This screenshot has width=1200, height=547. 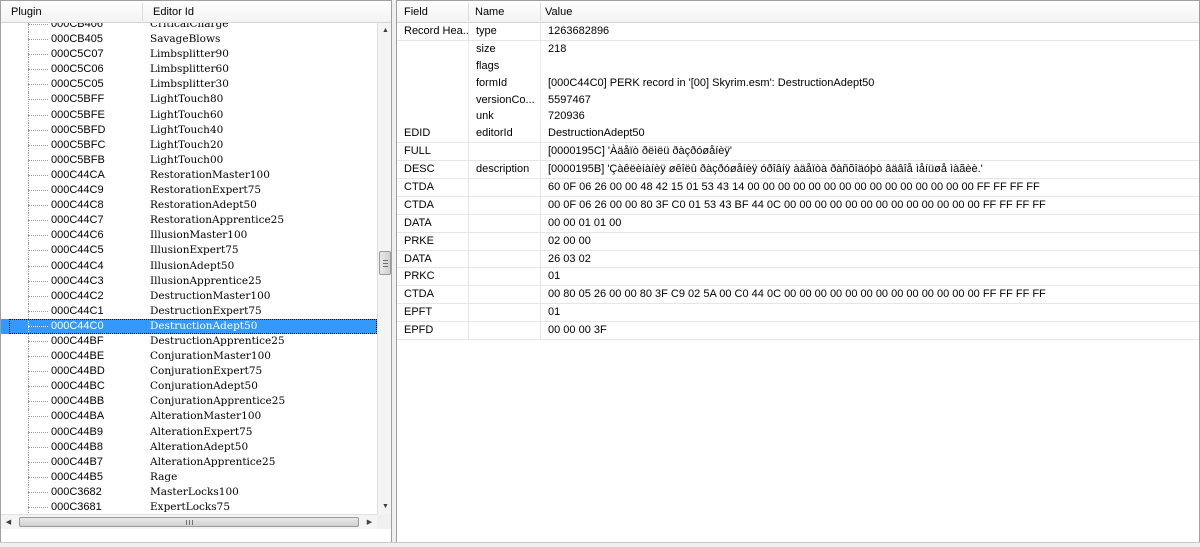 I want to click on tree-row: 000C44C7 RestorationApprentice25, so click(x=189, y=221).